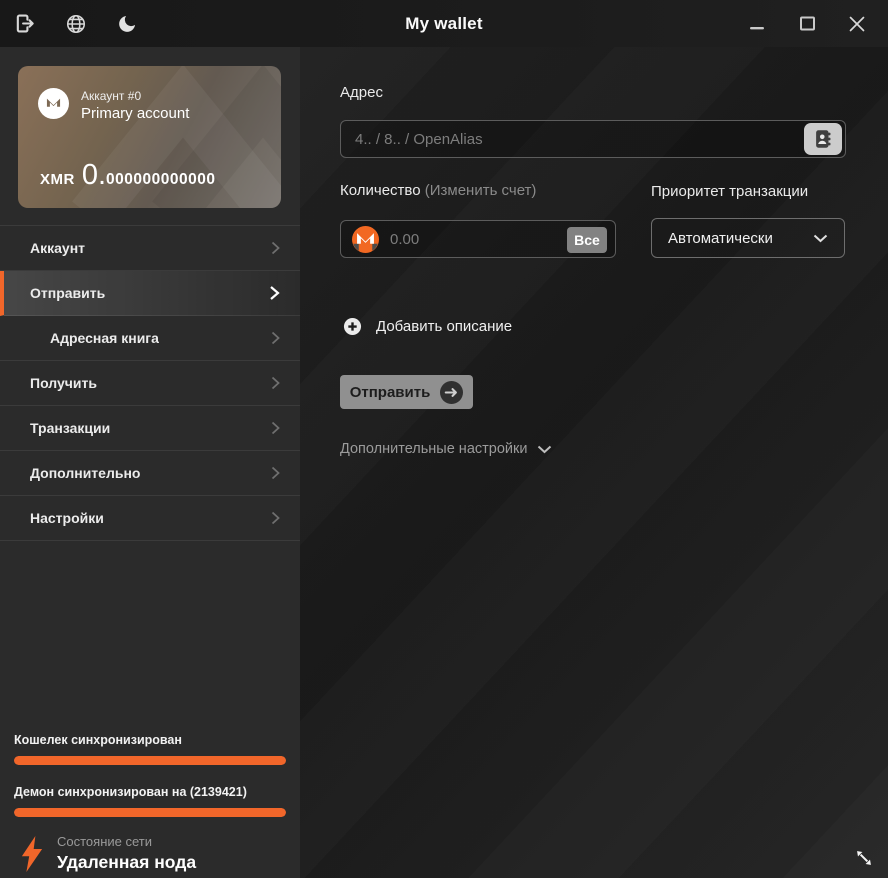 The height and width of the screenshot is (878, 888). I want to click on balance-whole: 0., so click(94, 175).